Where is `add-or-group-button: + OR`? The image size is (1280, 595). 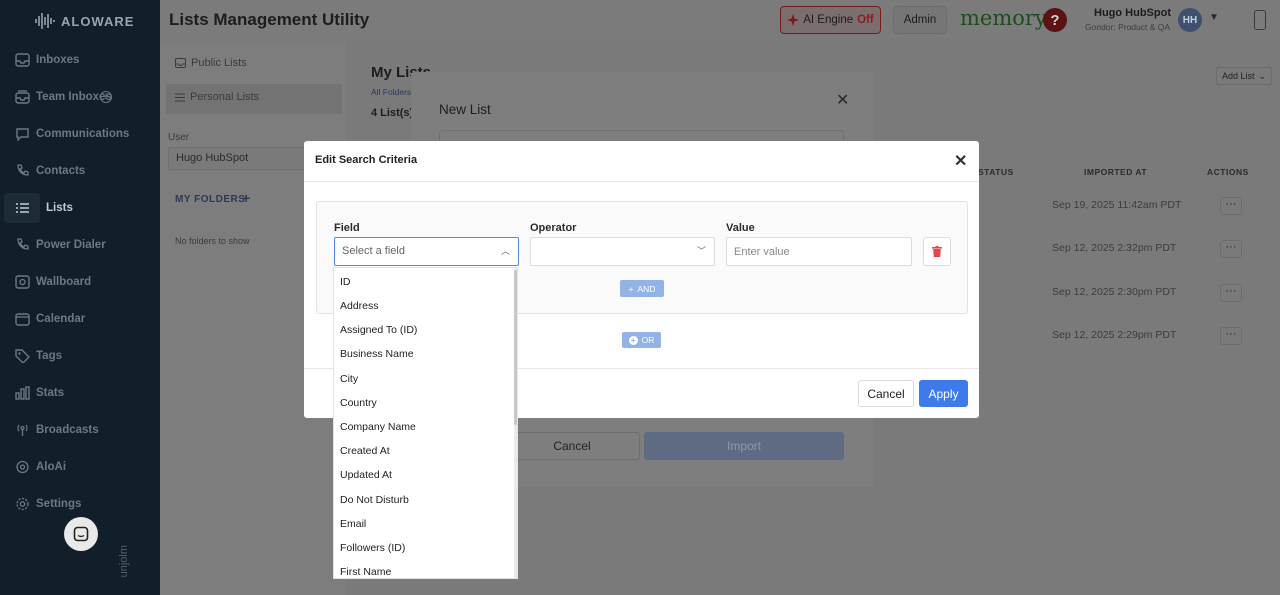
add-or-group-button: + OR is located at coordinates (641, 340).